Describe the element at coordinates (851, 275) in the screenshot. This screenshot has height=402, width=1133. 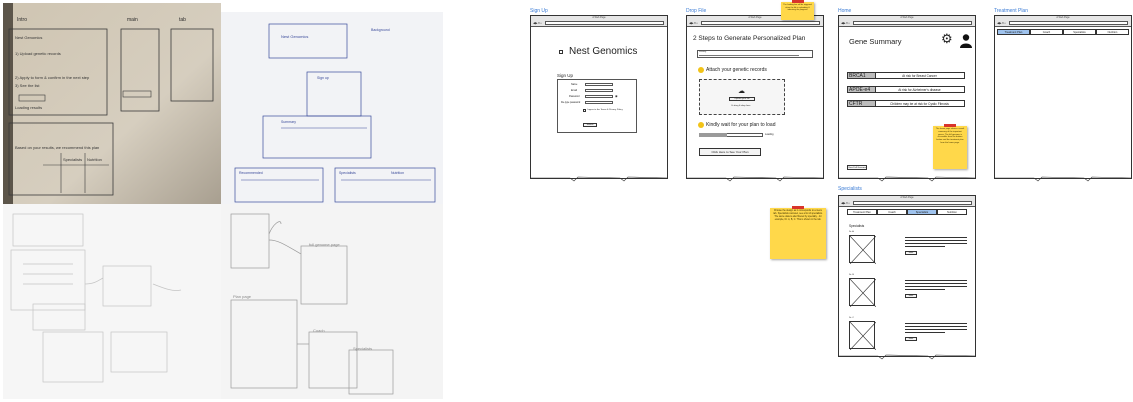
I see `doctor-name: Dr. B` at that location.